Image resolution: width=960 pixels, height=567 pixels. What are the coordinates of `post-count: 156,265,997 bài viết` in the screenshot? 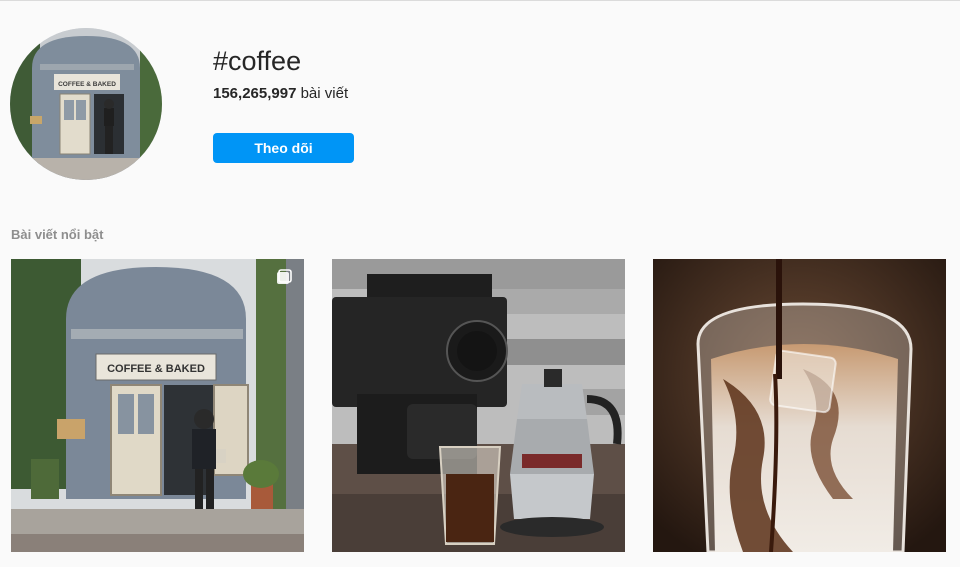 It's located at (280, 94).